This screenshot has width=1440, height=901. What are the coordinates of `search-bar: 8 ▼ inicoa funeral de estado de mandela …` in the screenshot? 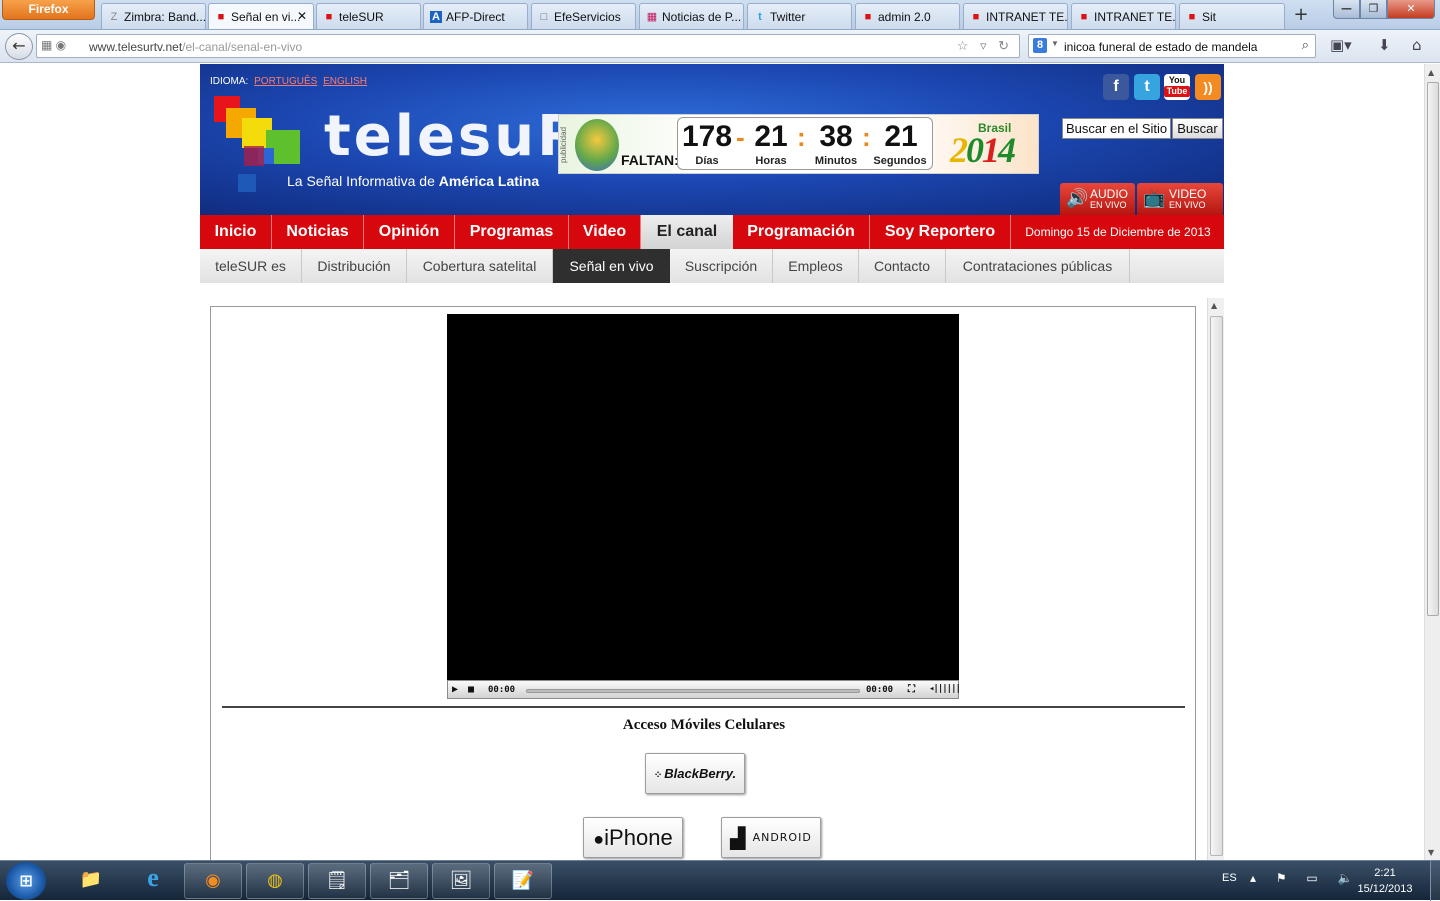 It's located at (1172, 46).